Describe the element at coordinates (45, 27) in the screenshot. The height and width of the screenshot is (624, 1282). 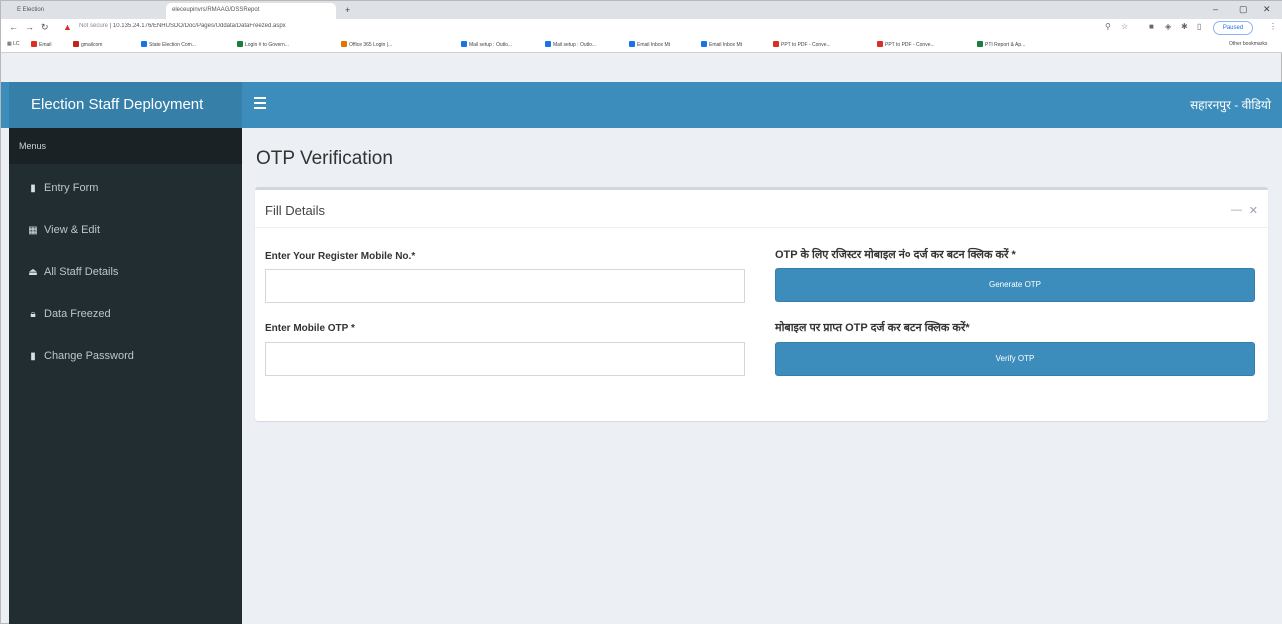
I see `reload-icon: ↻` at that location.